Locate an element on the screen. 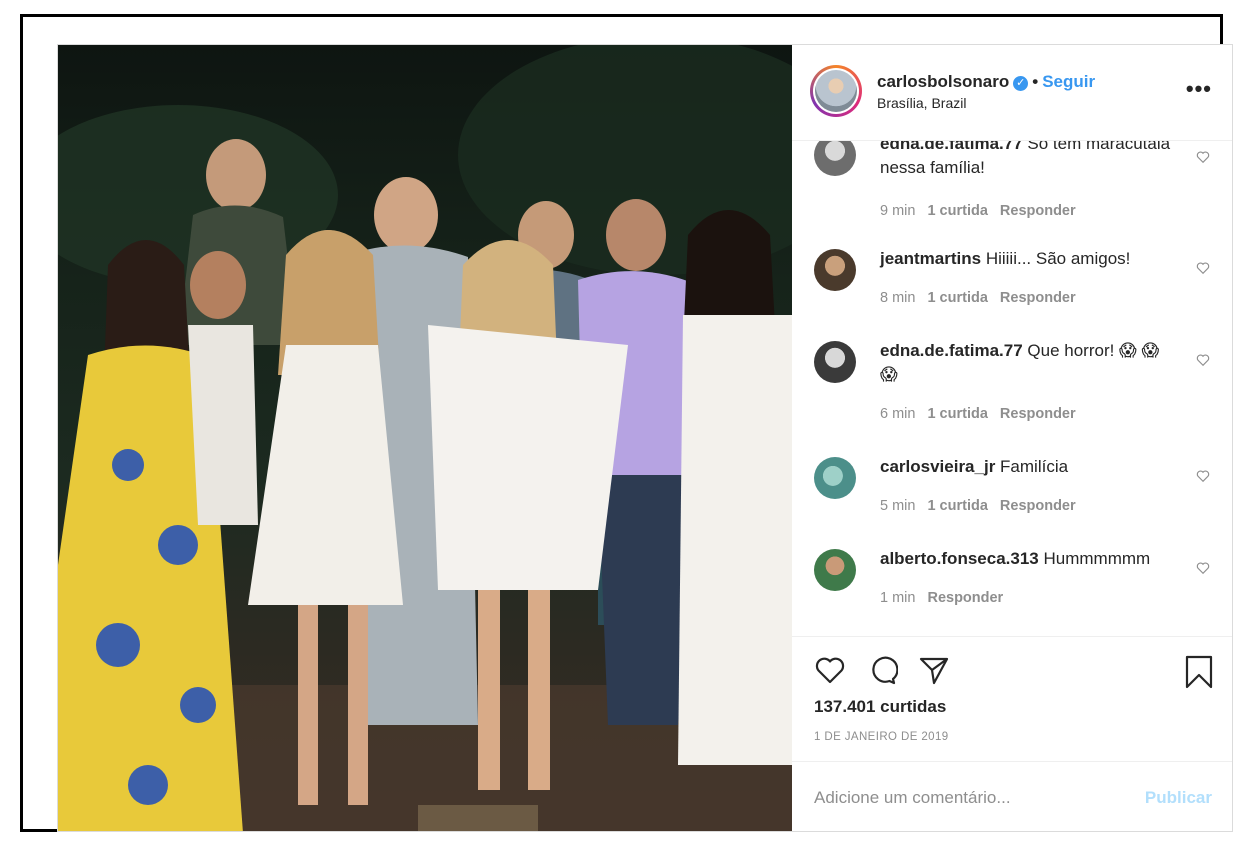 This screenshot has height=850, width=1238. comment-meta: 1 min Responder is located at coordinates (941, 598).